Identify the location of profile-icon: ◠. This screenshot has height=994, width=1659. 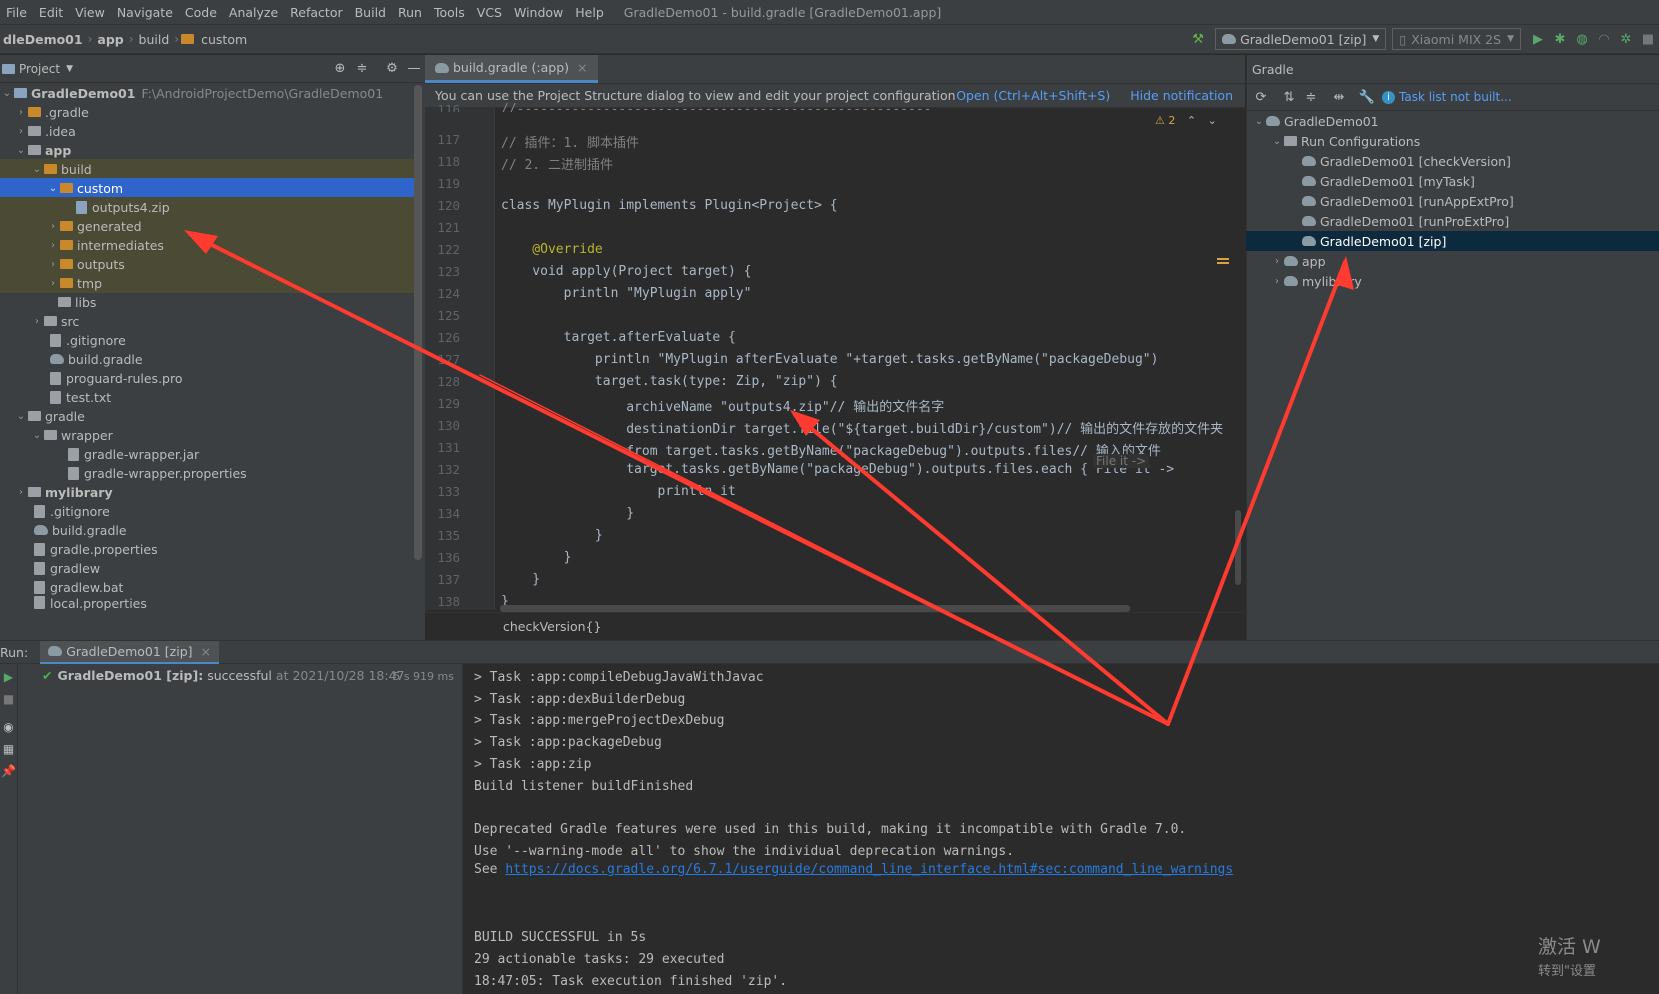
(1604, 39).